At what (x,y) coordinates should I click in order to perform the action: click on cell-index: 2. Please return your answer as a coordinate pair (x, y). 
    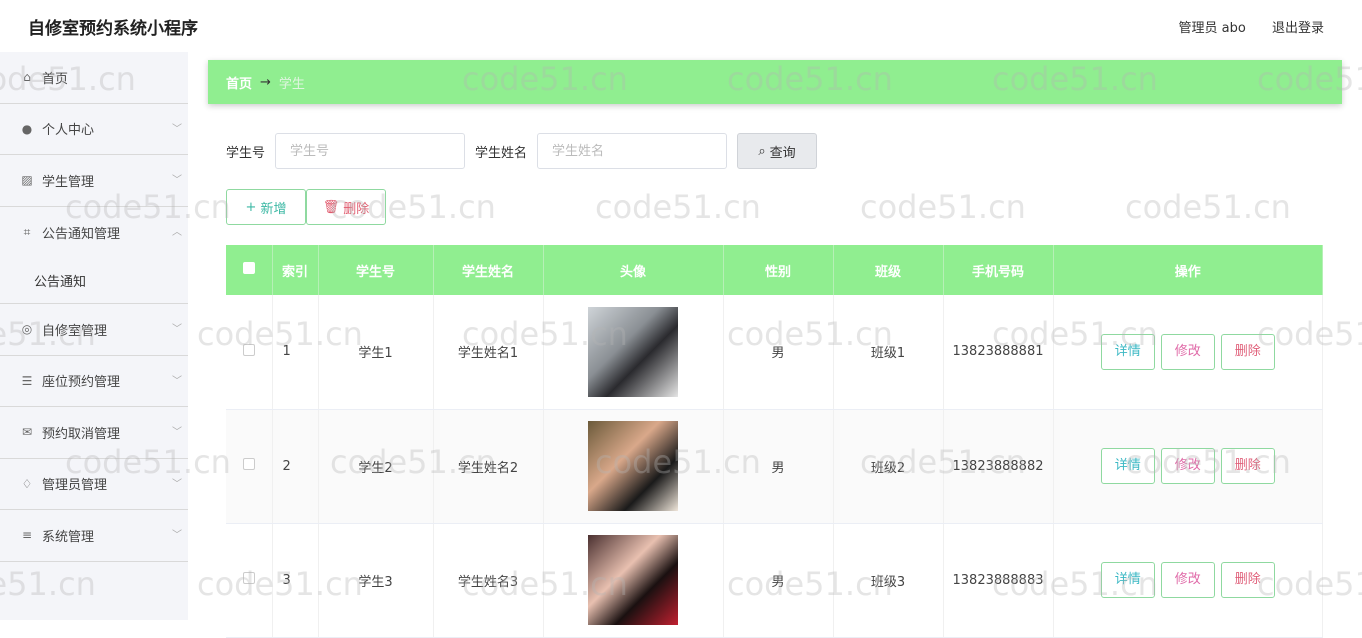
    Looking at the image, I should click on (295, 466).